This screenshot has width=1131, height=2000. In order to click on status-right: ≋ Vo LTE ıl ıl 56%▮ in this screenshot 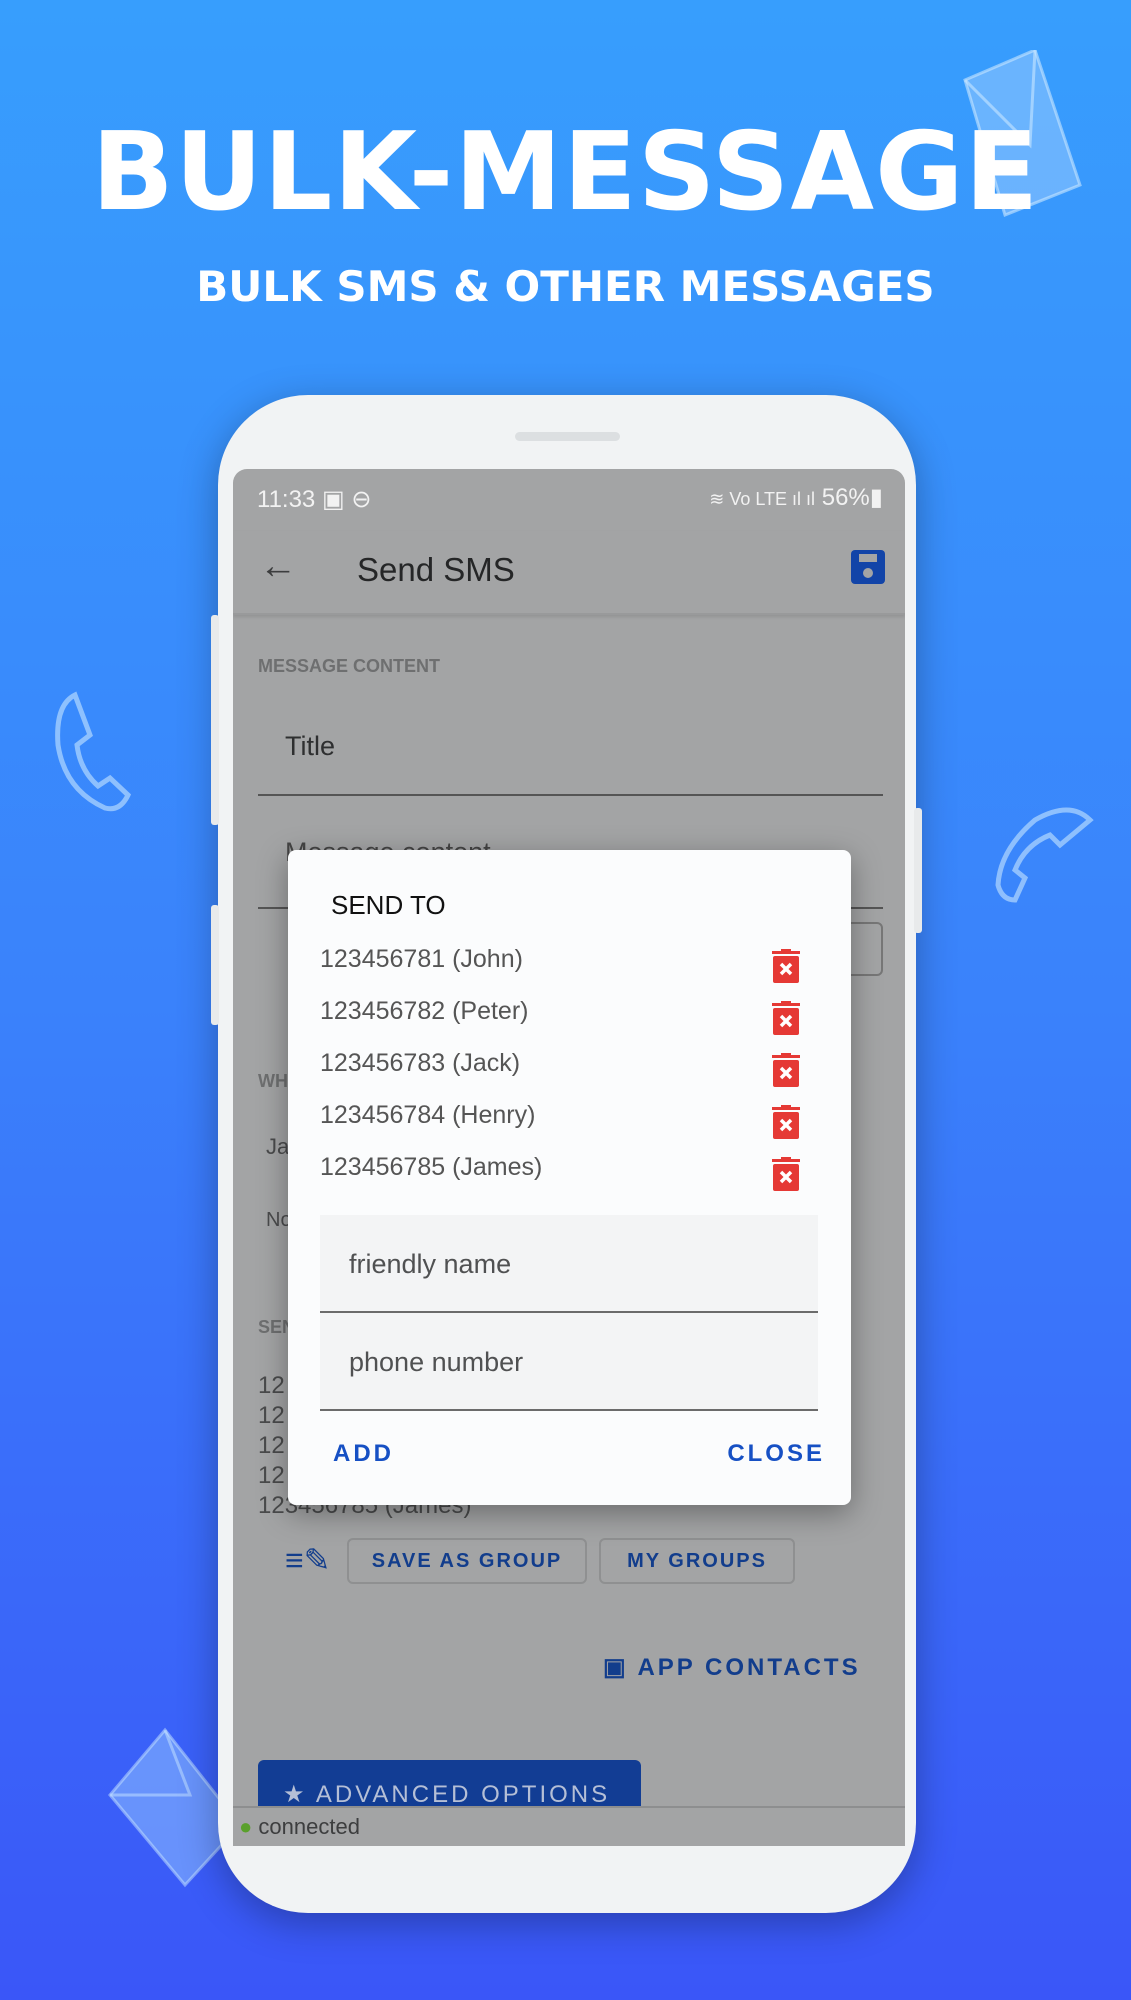, I will do `click(796, 497)`.